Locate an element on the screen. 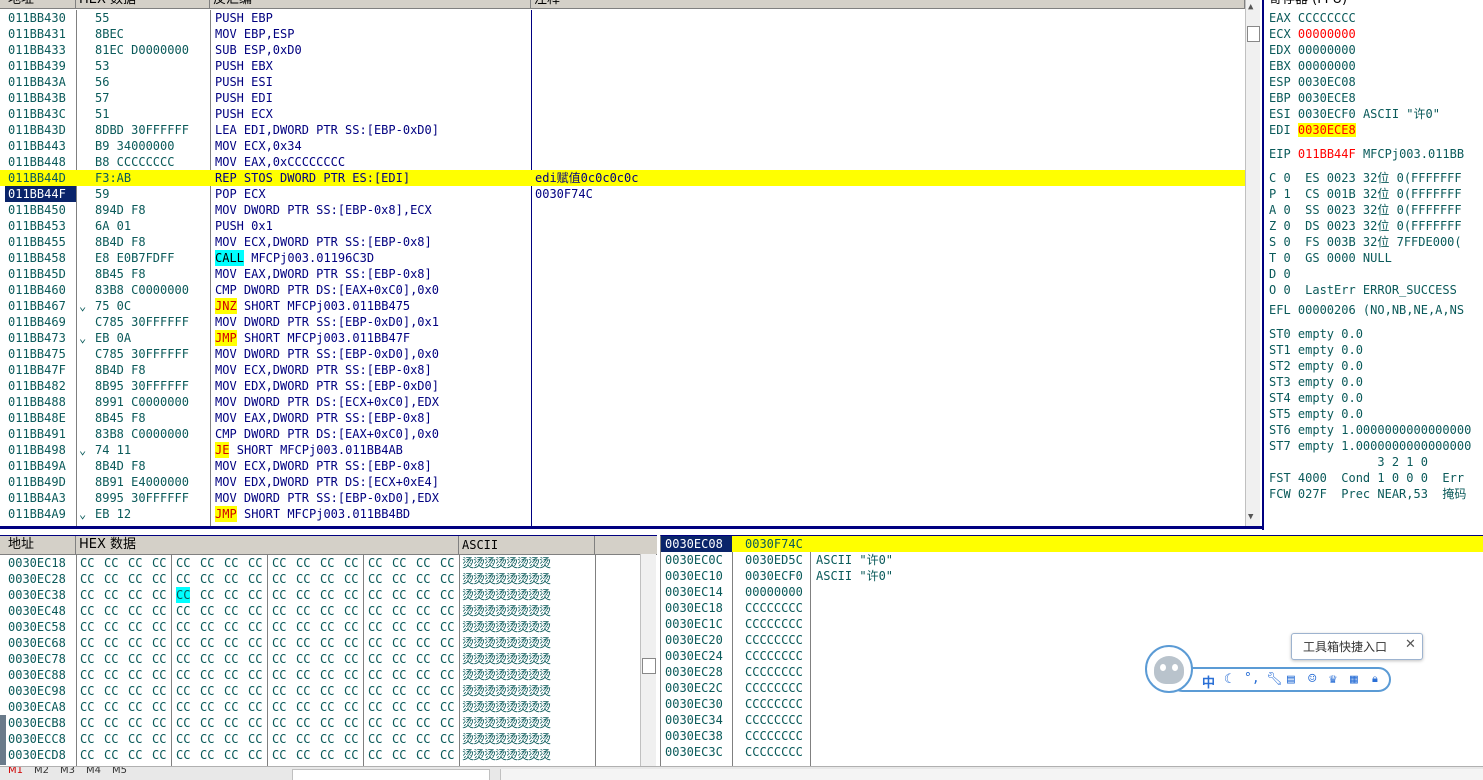 The image size is (1483, 780). flag-row: P 1 CS 001B 32位 0(FFFFFFF is located at coordinates (1365, 194).